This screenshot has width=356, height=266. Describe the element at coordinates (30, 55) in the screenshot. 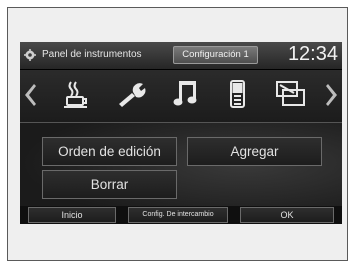

I see `gear-icon` at that location.